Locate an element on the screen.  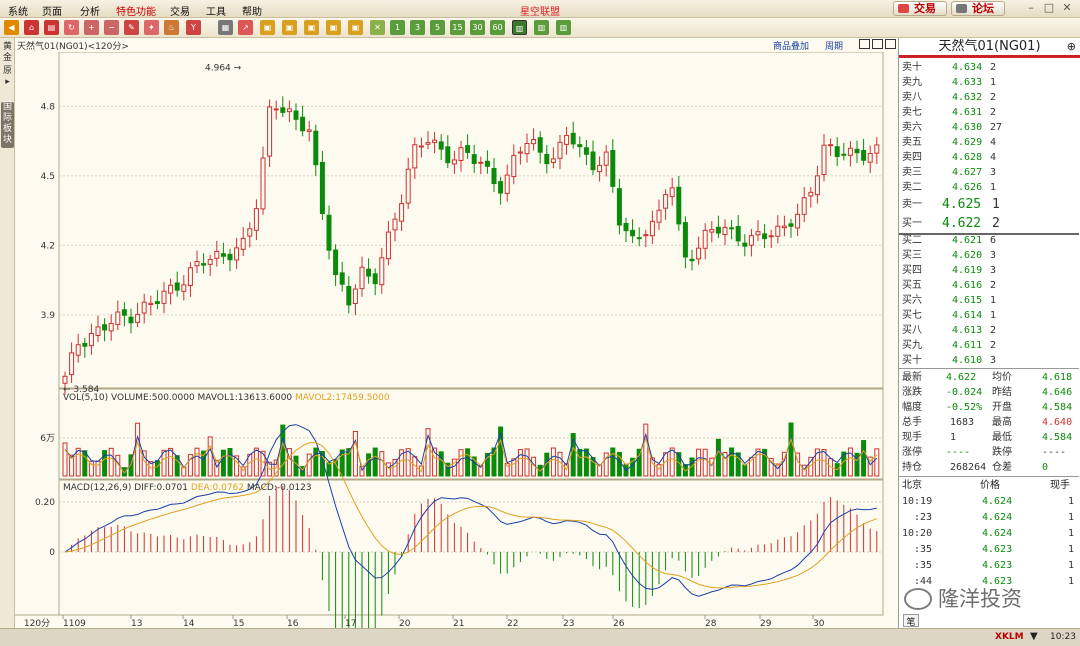
ask-label: 卖五 is located at coordinates (912, 142).